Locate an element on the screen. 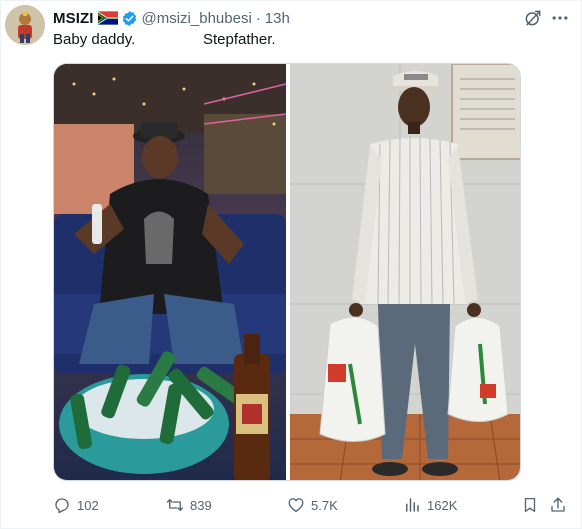  verified-badge-icon is located at coordinates (129, 18).